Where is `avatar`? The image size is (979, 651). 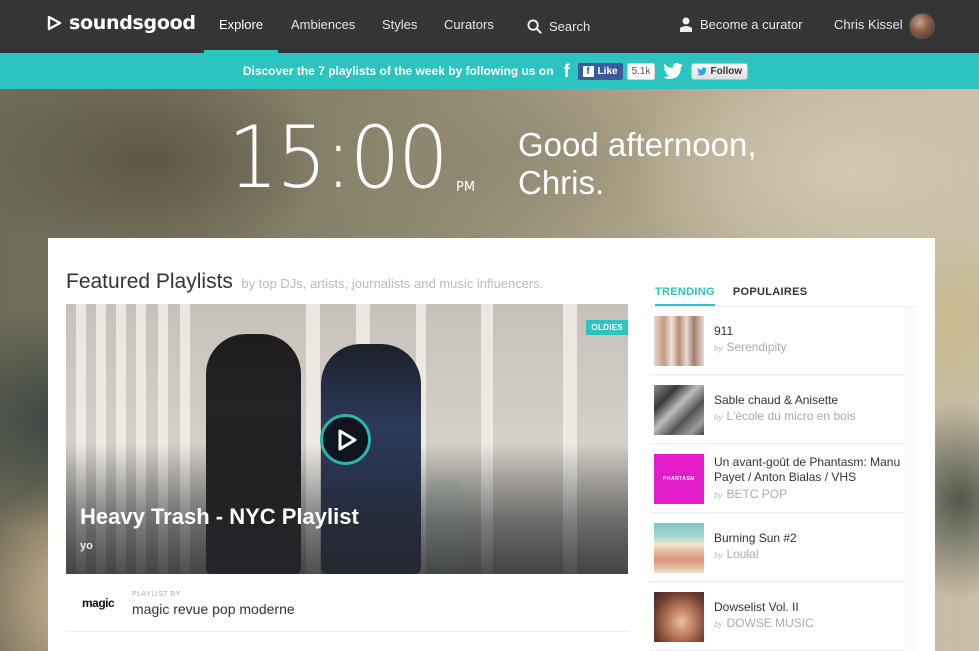 avatar is located at coordinates (922, 26).